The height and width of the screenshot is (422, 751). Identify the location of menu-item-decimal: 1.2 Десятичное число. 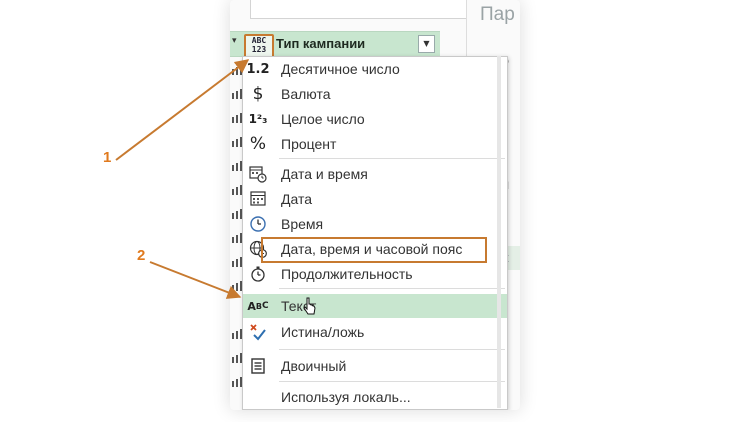
(375, 69).